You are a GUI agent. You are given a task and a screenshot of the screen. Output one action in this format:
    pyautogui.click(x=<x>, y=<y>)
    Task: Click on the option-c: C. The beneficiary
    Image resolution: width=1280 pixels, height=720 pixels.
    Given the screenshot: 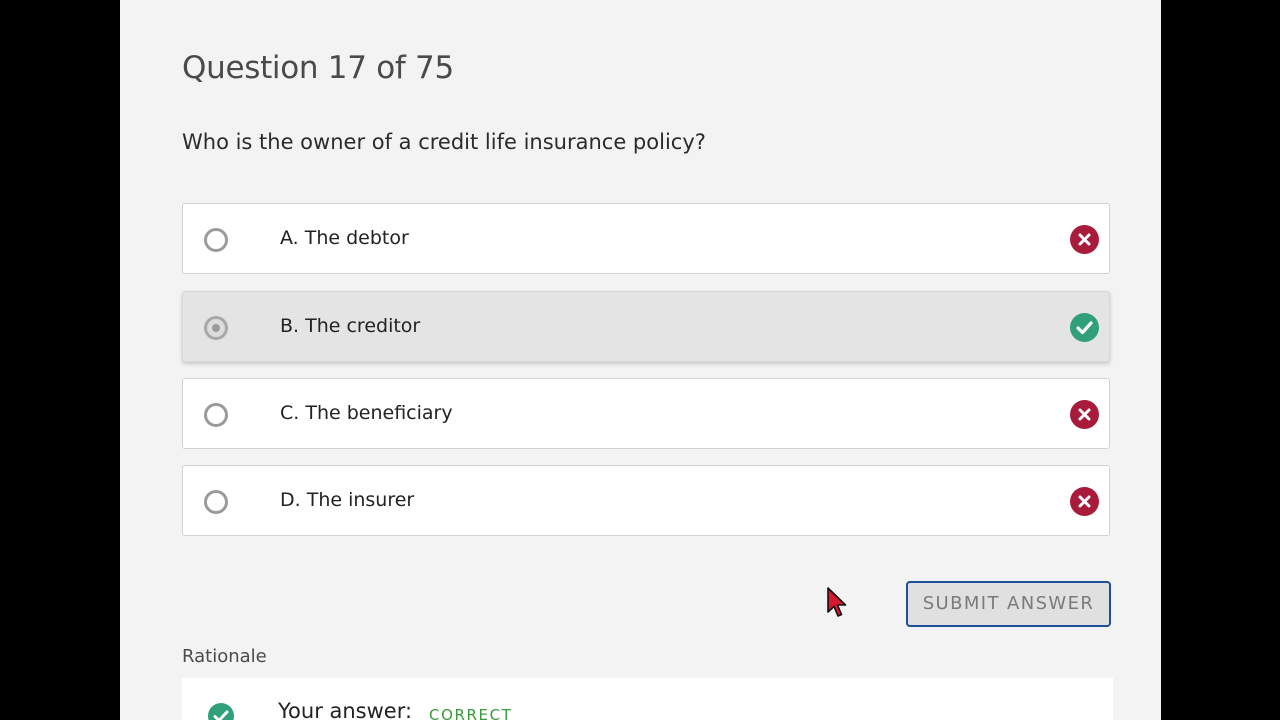 What is the action you would take?
    pyautogui.click(x=646, y=413)
    